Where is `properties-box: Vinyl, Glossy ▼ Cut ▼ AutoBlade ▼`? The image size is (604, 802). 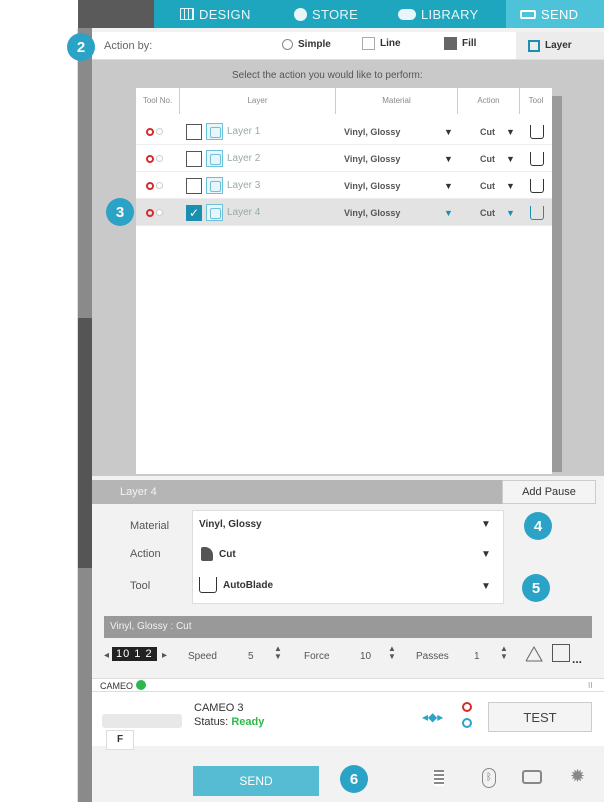 properties-box: Vinyl, Glossy ▼ Cut ▼ AutoBlade ▼ is located at coordinates (348, 557).